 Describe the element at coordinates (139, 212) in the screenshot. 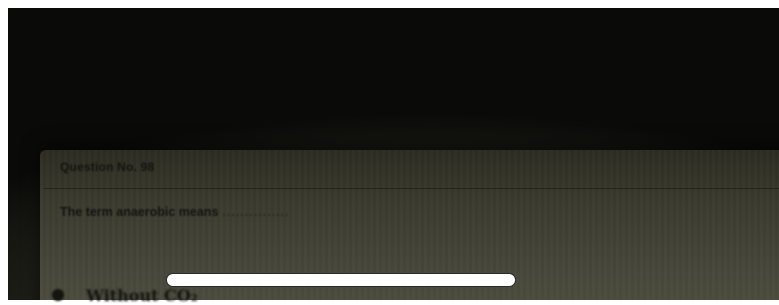

I see `question-prompt: The term anaerobic means` at that location.